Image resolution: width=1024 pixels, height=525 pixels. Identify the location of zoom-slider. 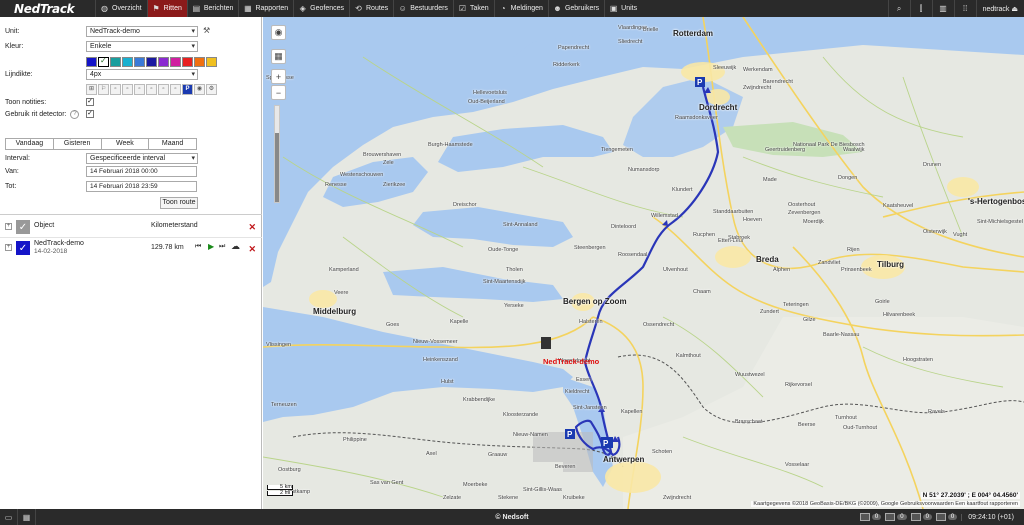
(277, 154).